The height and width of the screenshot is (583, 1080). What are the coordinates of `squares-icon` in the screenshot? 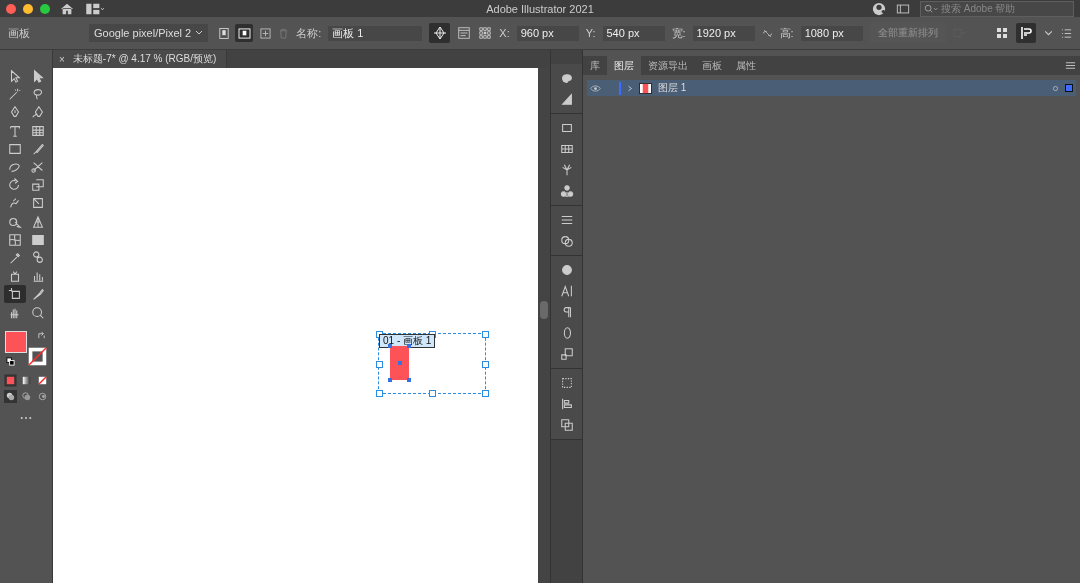 It's located at (566, 354).